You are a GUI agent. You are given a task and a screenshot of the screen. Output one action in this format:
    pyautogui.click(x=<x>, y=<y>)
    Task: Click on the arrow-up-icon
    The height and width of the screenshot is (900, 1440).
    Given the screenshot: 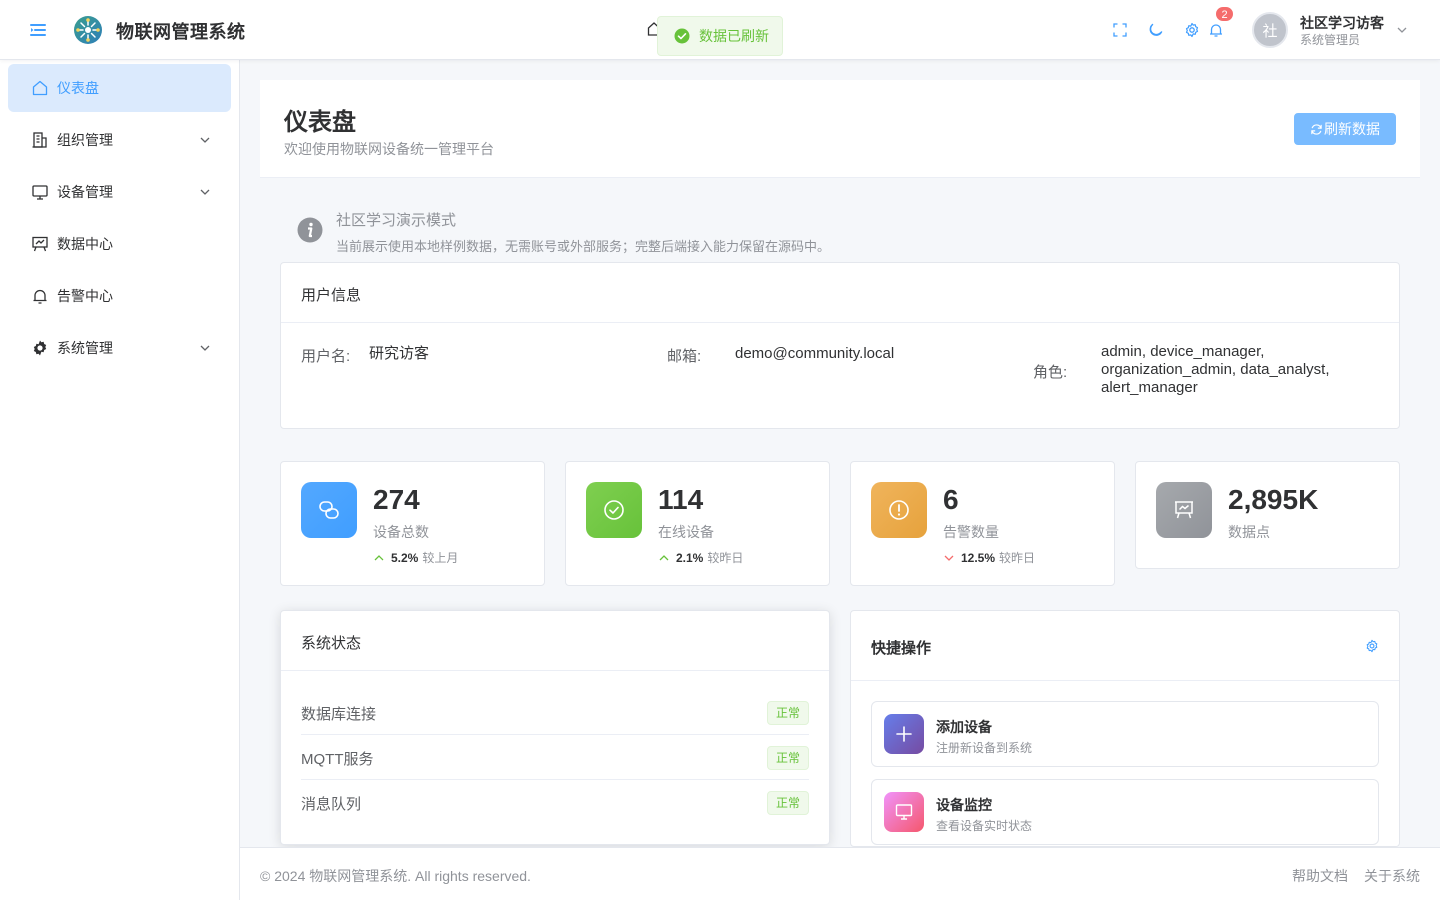 What is the action you would take?
    pyautogui.click(x=379, y=557)
    